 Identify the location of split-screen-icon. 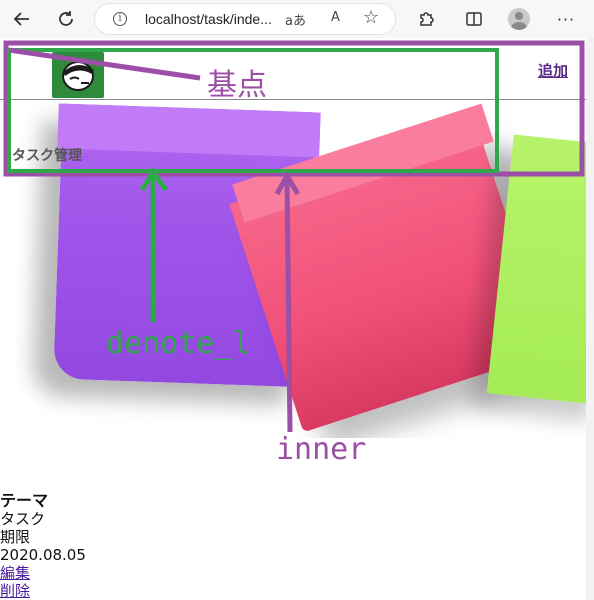
(474, 19).